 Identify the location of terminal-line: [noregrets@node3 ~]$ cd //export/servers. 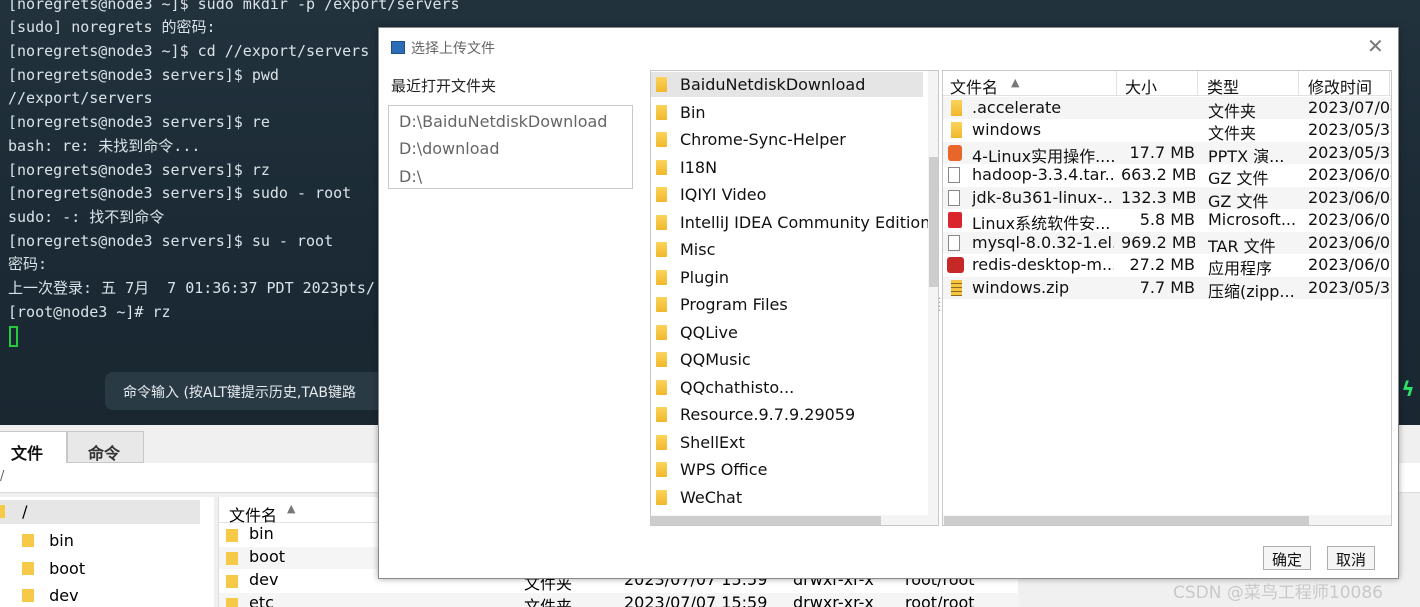
(189, 51).